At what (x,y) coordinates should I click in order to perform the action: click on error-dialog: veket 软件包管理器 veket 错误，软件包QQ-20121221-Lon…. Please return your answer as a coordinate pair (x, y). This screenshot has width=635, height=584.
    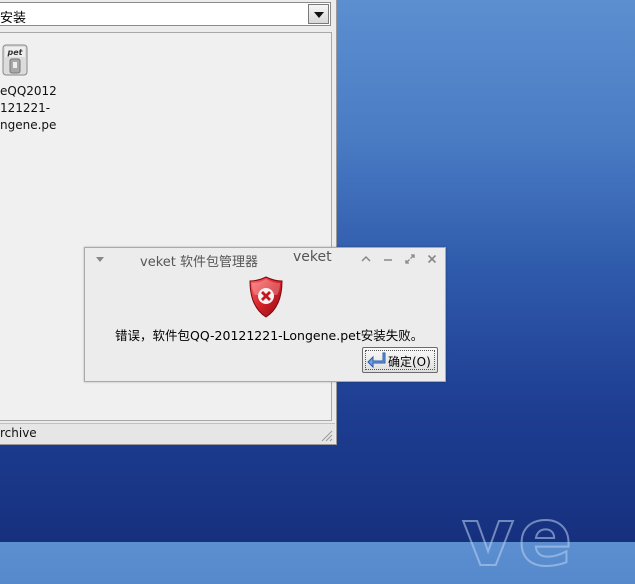
    Looking at the image, I should click on (265, 314).